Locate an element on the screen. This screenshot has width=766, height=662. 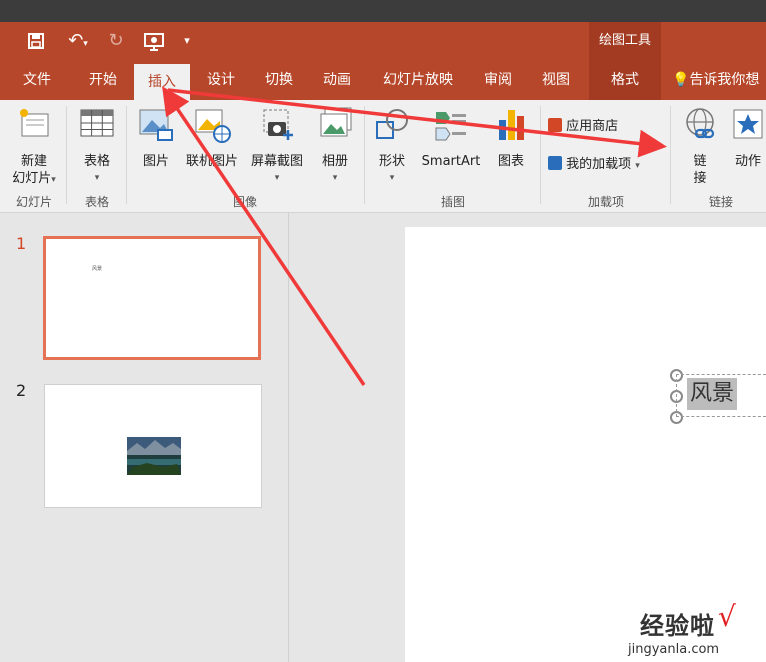
addins-icon is located at coordinates (555, 163).